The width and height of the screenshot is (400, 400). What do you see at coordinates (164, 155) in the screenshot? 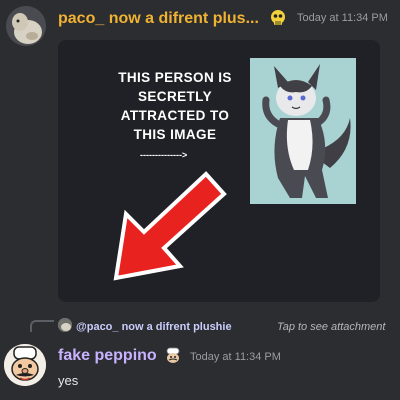
I see `caption-dashed-arrow: -------------->` at bounding box center [164, 155].